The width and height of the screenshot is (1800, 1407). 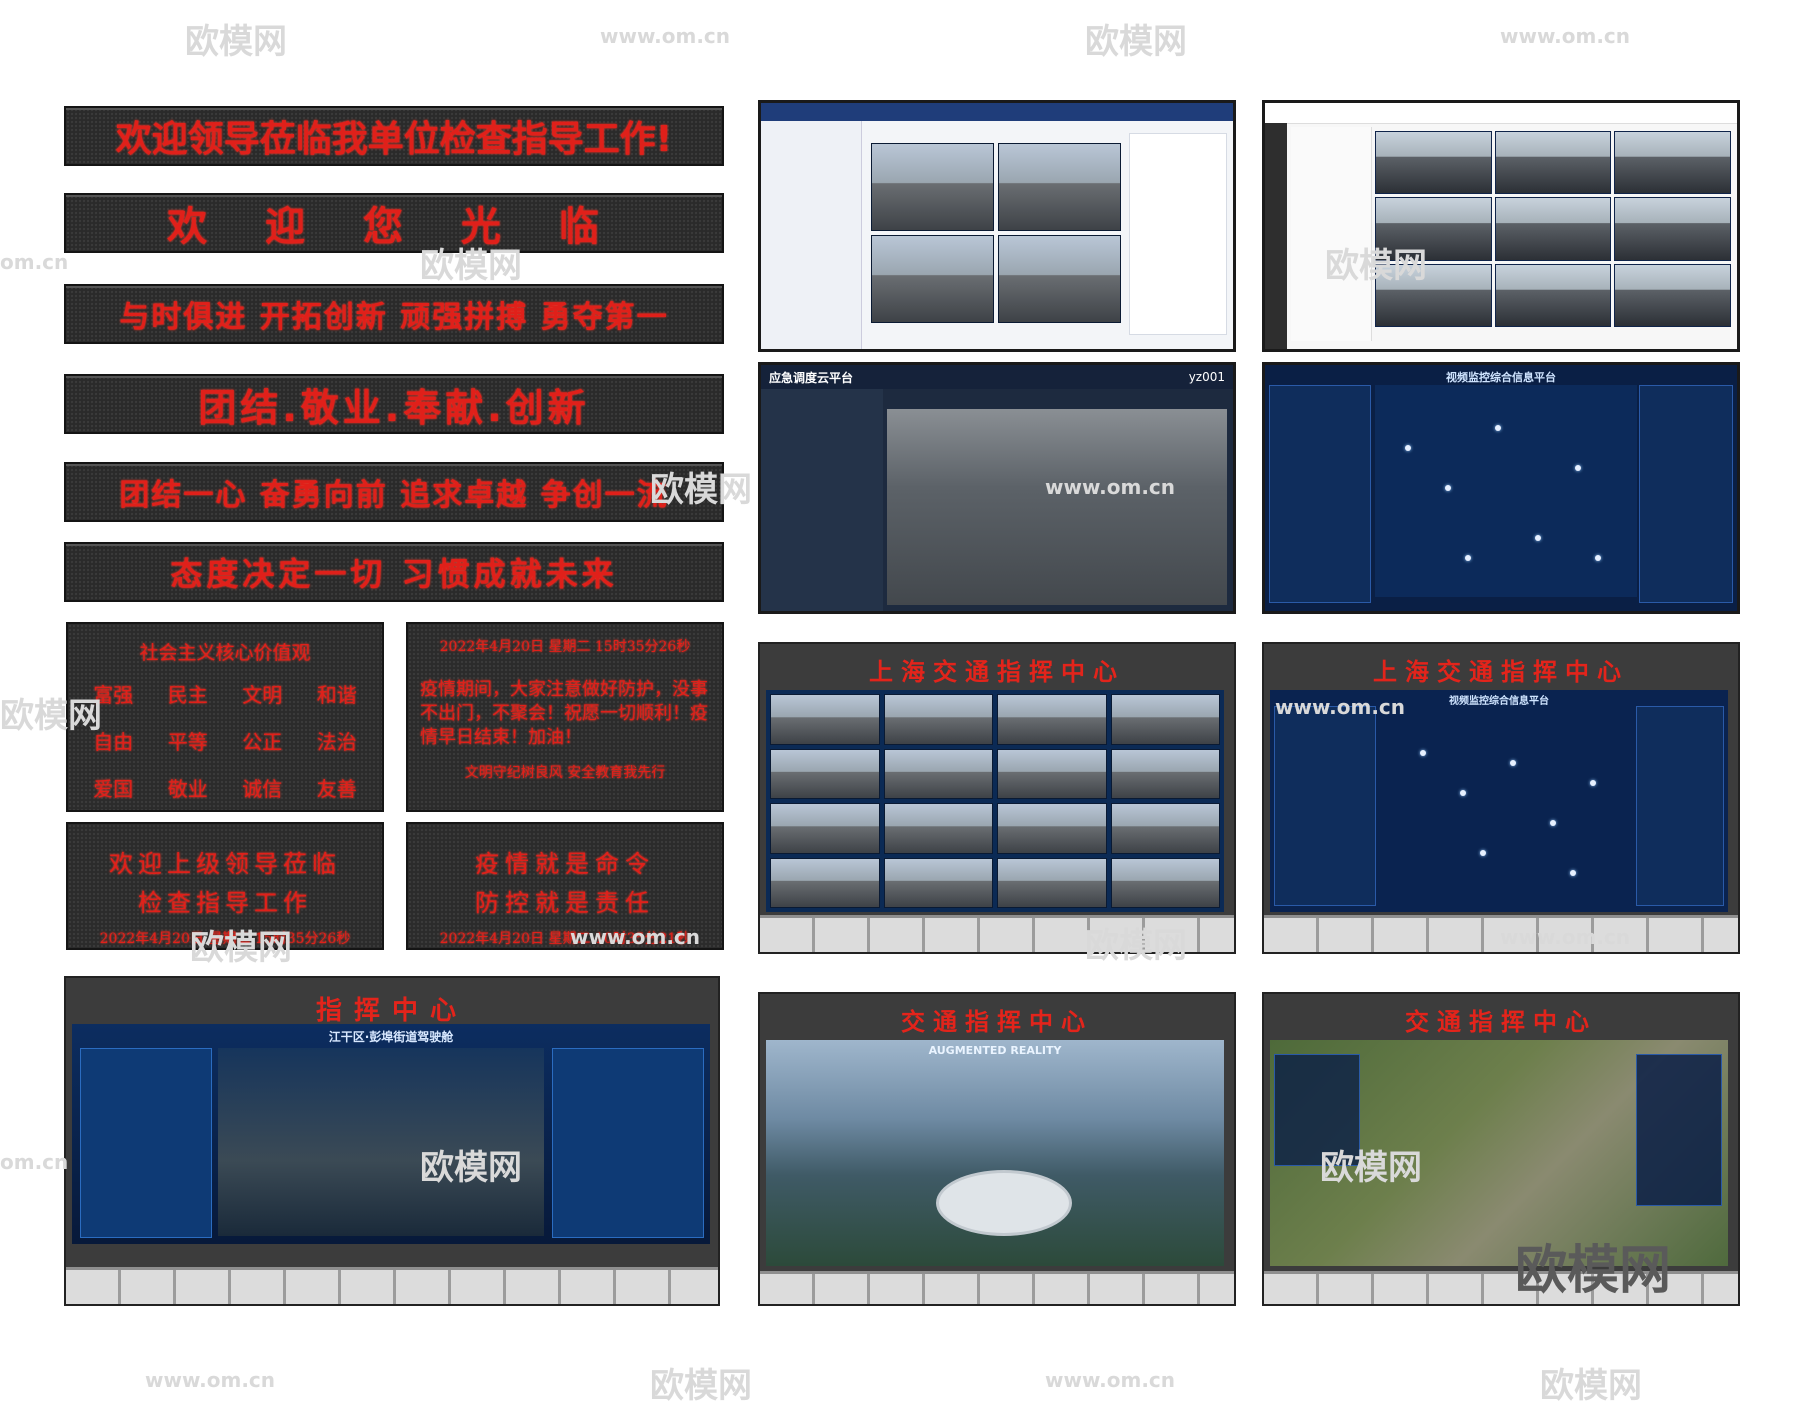 I want to click on led-sign-attitude: 态度决定一切 习惯成就未来, so click(x=394, y=572).